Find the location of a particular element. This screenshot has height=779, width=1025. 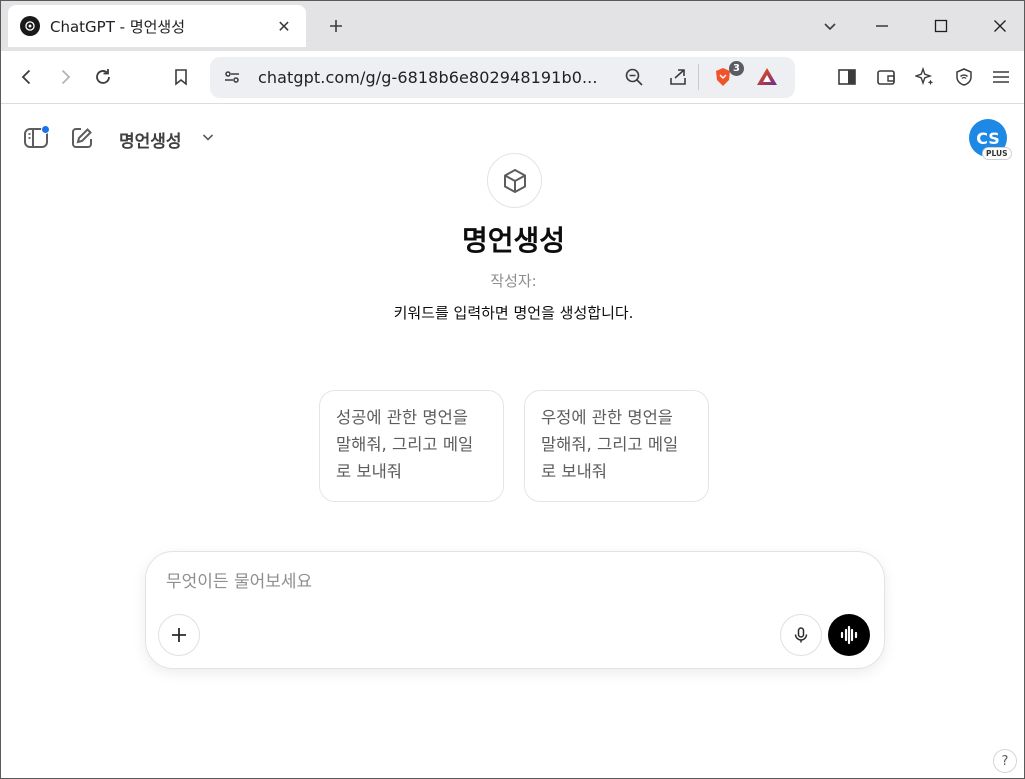

notification-dot is located at coordinates (45, 129).